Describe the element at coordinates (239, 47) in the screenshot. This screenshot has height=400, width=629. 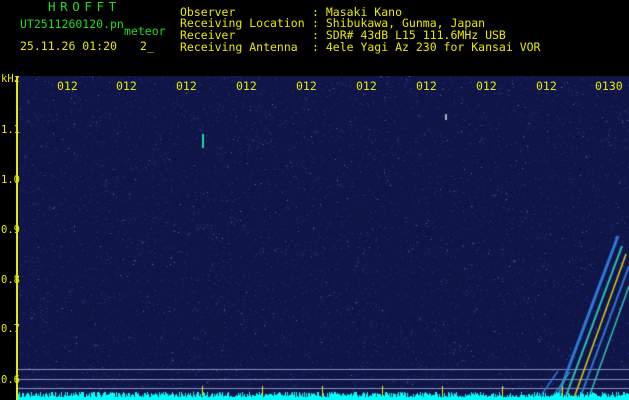
I see `antenna-label: Receiving Antenna` at that location.